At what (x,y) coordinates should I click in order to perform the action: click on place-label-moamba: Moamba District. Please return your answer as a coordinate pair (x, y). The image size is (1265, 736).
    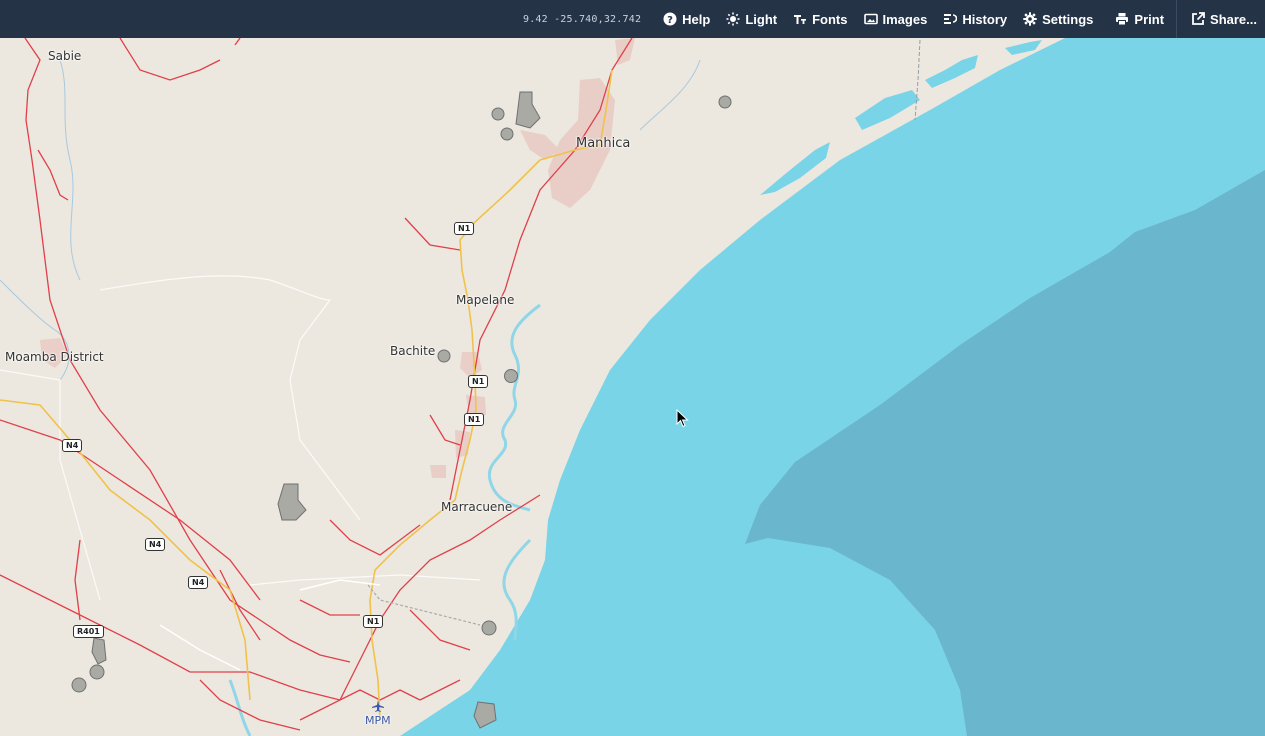
    Looking at the image, I should click on (54, 357).